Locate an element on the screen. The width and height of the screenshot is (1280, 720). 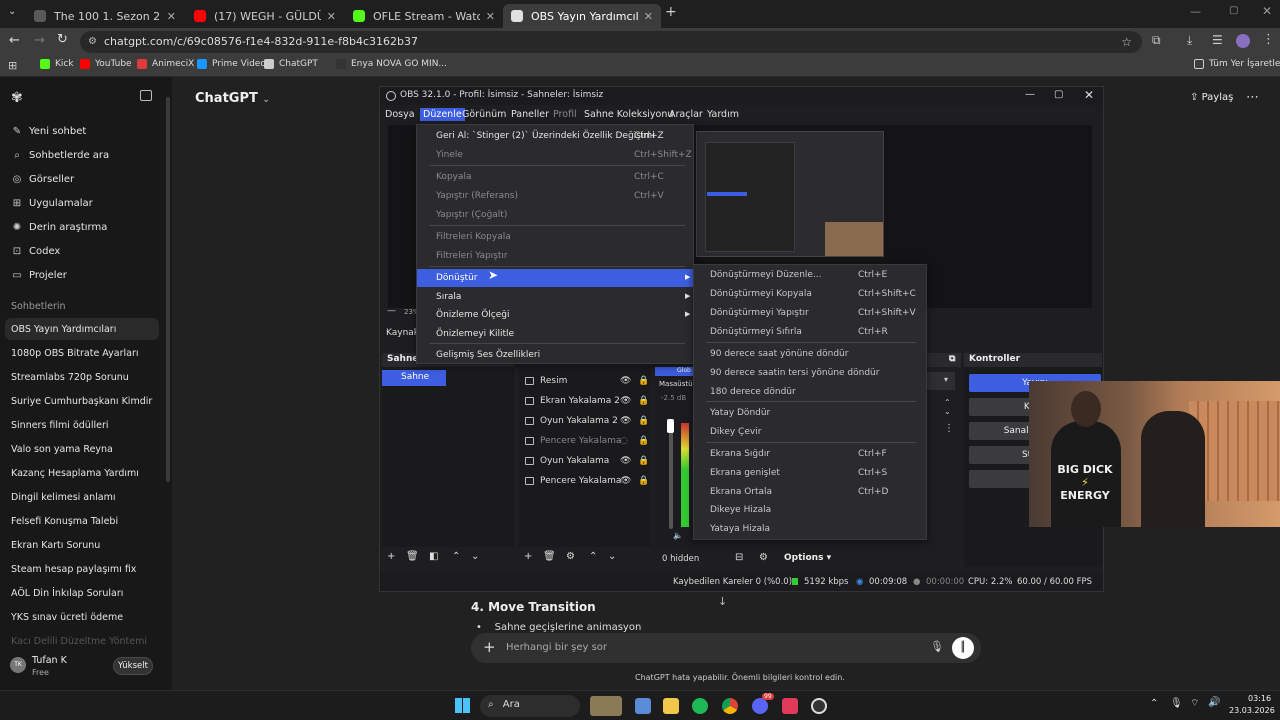
all-bookmarks-link: Tüm Yer İşaretleri is located at coordinates (1237, 64).